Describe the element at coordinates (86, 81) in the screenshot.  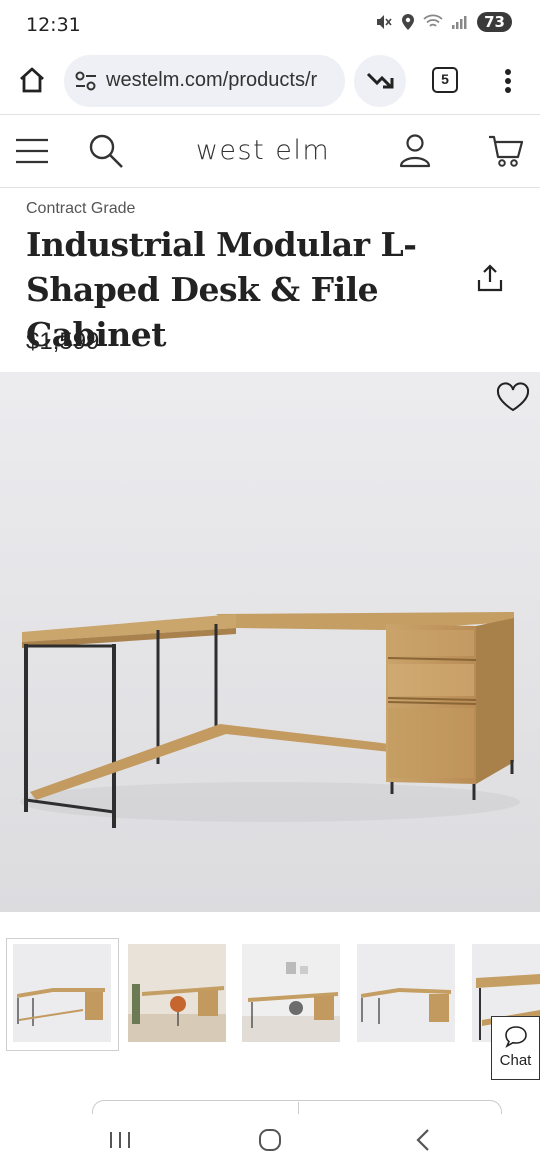
I see `tune-icon` at that location.